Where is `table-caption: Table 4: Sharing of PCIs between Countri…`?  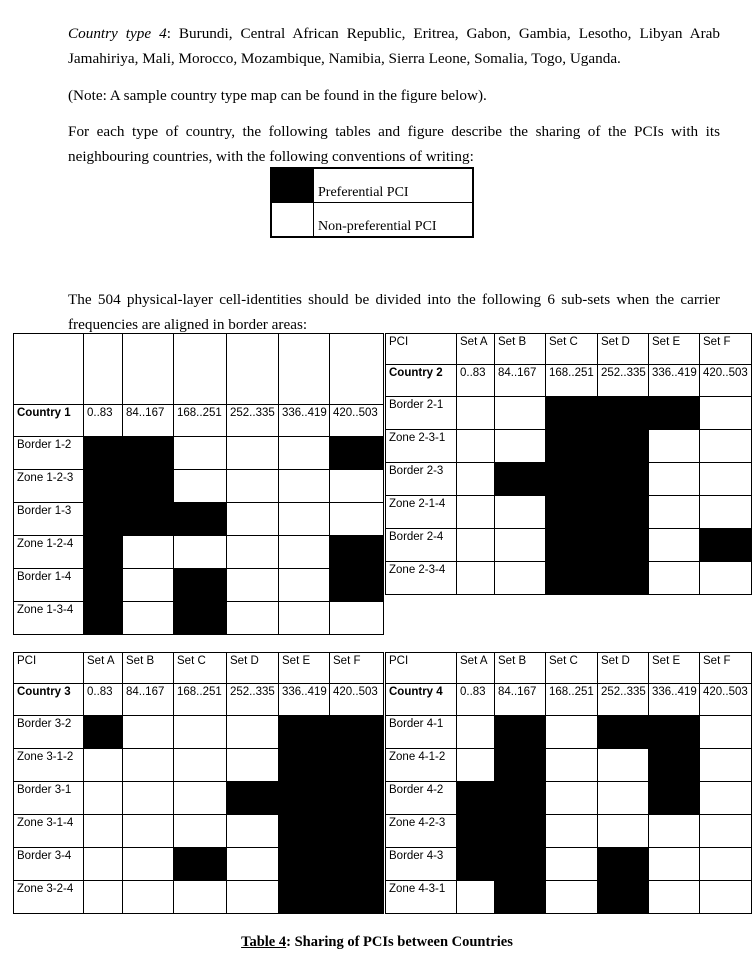 table-caption: Table 4: Sharing of PCIs between Countri… is located at coordinates (377, 942).